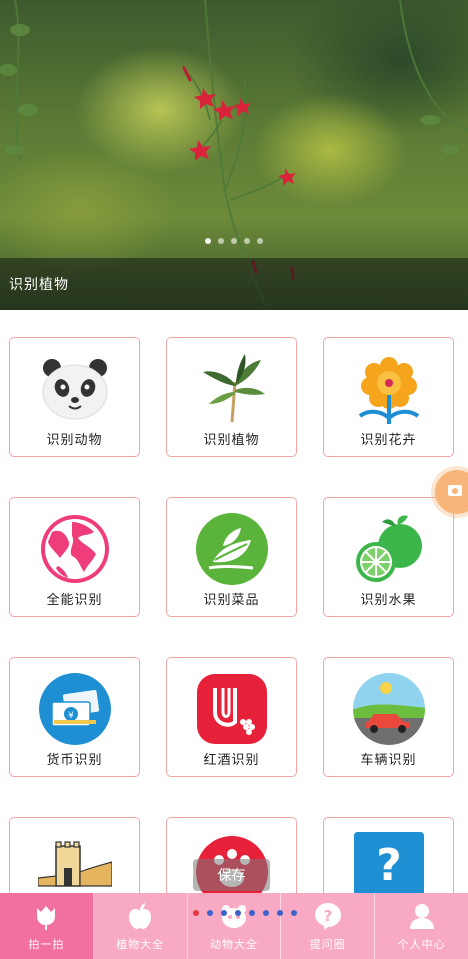 This screenshot has width=468, height=959. I want to click on question-bubble-icon: ?, so click(327, 916).